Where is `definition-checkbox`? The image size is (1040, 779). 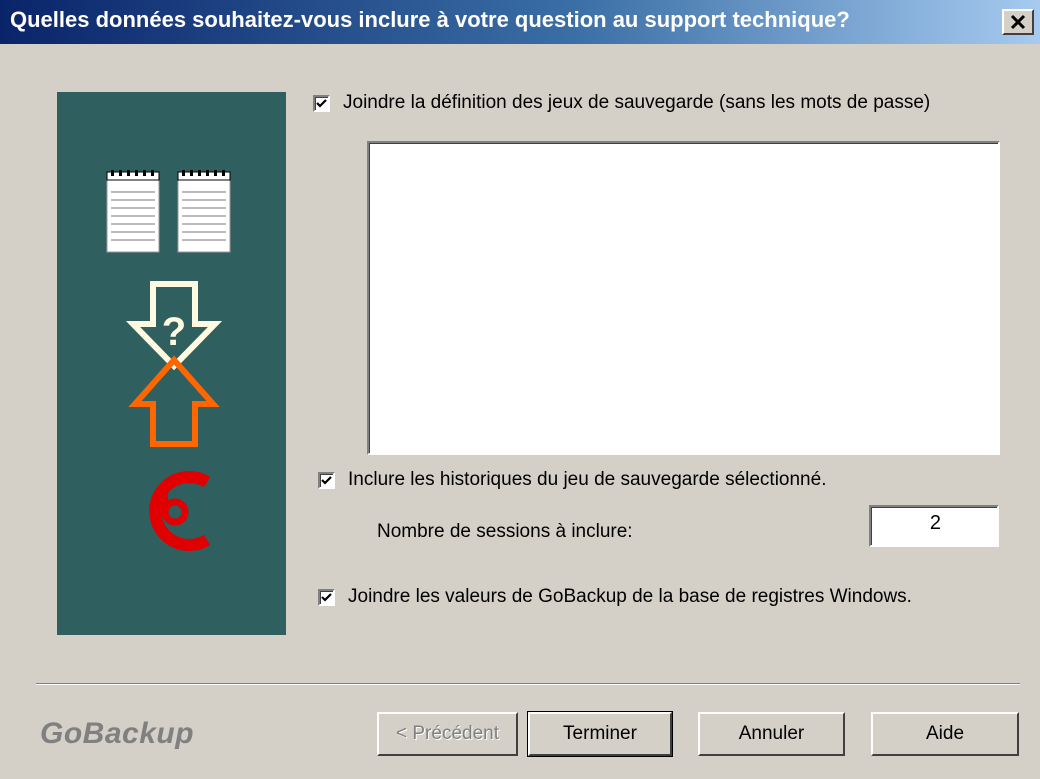 definition-checkbox is located at coordinates (321, 103).